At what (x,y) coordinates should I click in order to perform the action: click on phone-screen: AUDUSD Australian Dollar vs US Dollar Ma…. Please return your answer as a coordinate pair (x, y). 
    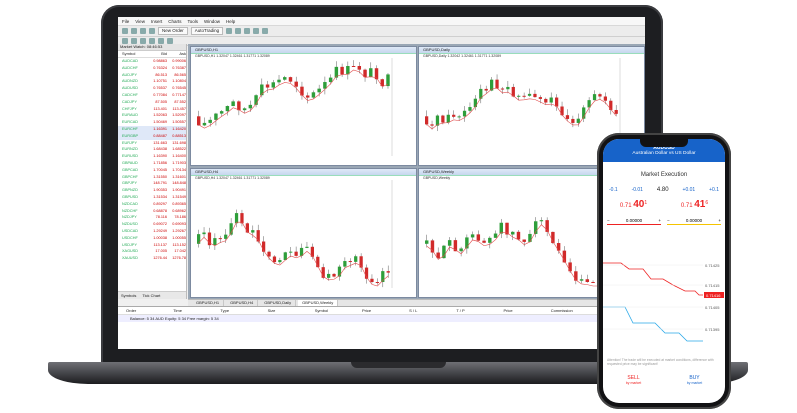
    Looking at the image, I should click on (664, 271).